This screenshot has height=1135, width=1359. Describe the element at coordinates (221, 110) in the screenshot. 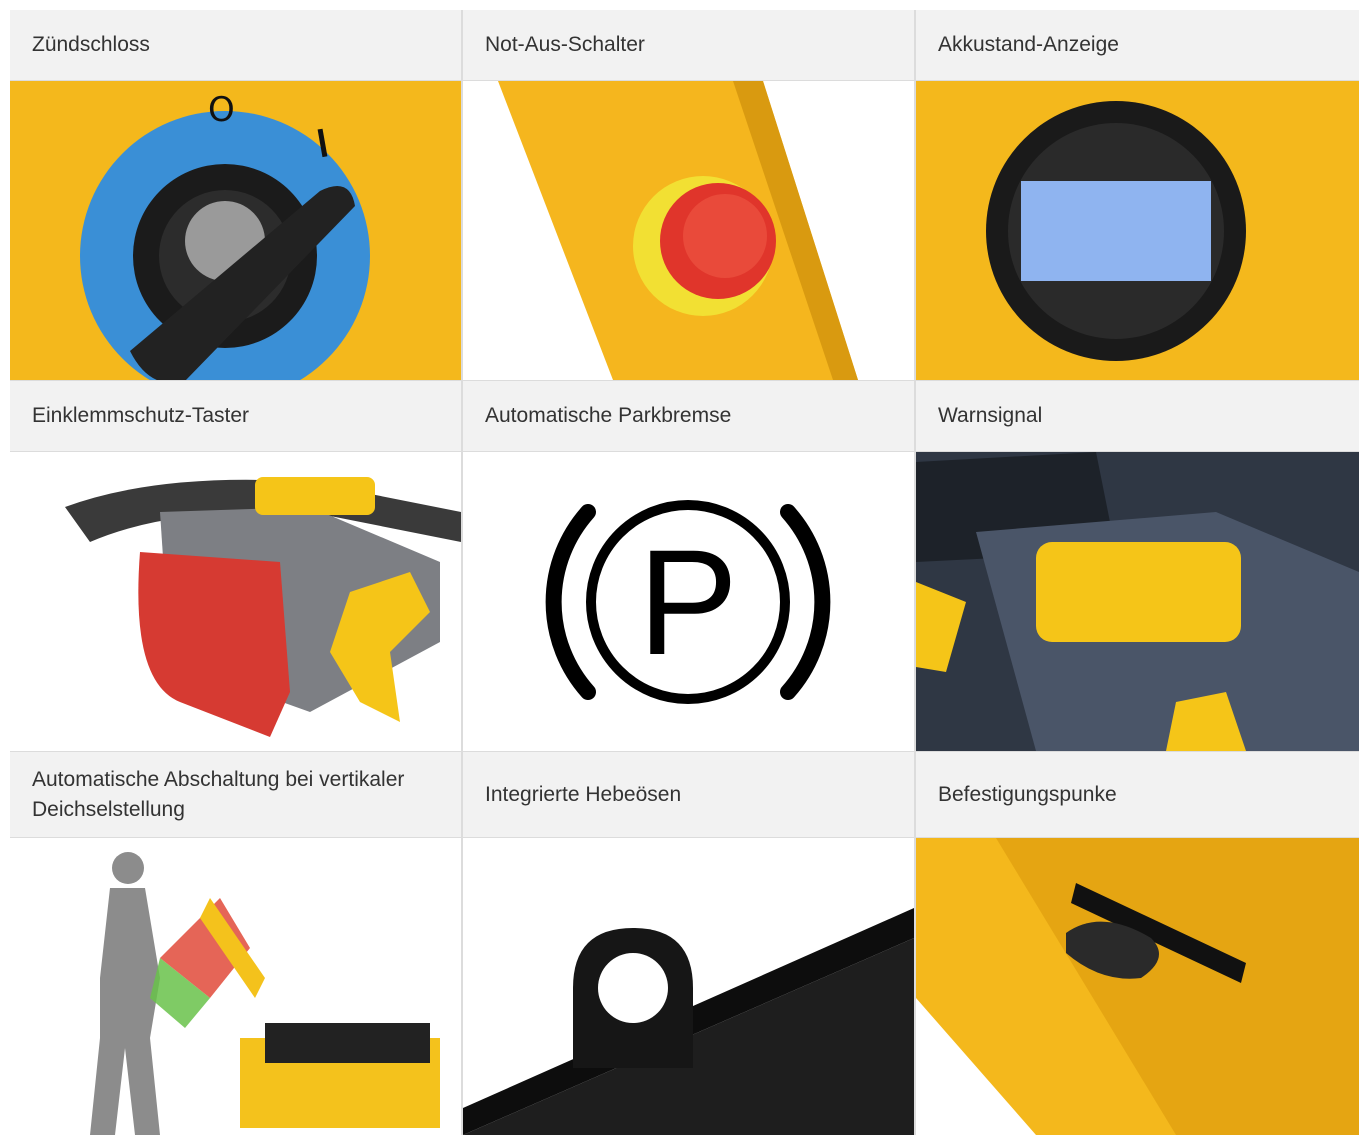

I see `svg-text: O` at that location.